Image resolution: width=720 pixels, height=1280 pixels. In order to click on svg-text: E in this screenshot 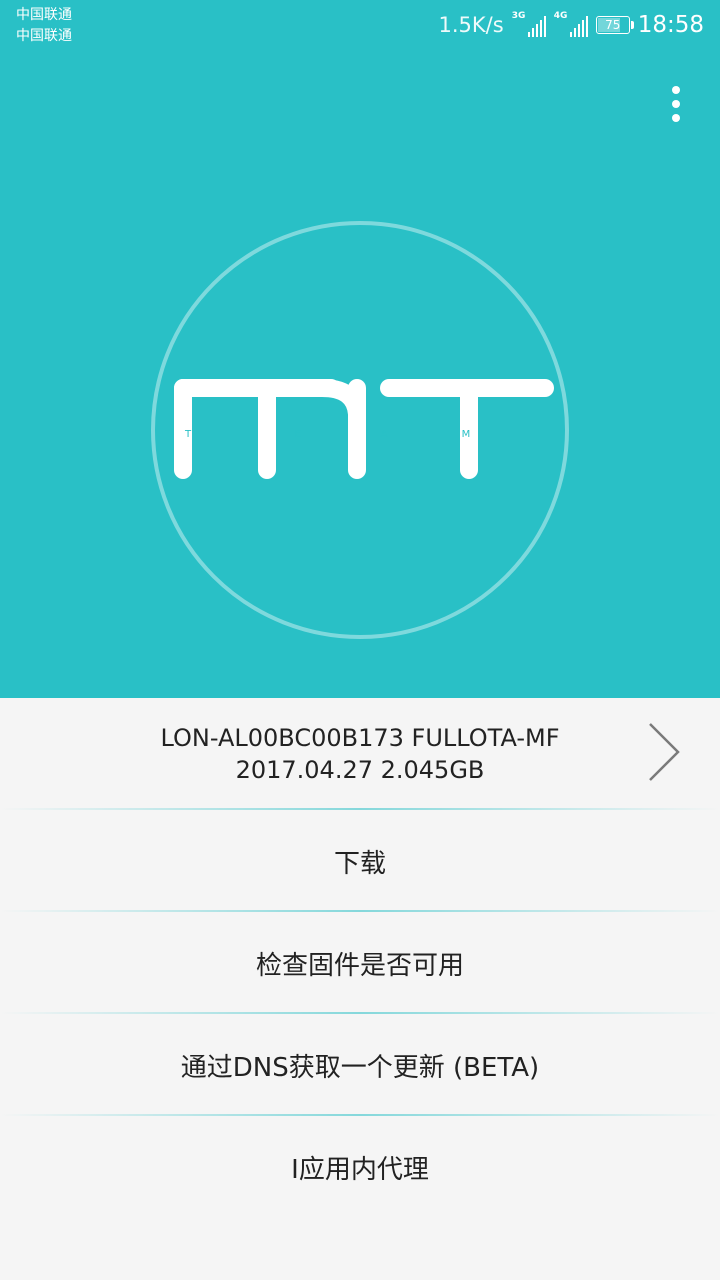, I will do `click(298, 434)`.